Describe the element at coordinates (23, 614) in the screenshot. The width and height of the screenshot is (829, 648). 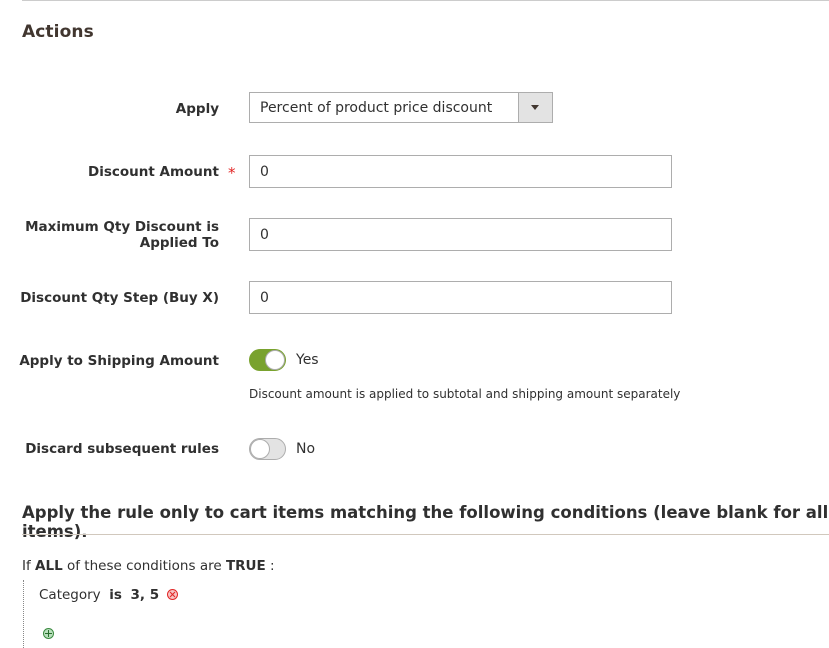
I see `conditions-tree-line` at that location.